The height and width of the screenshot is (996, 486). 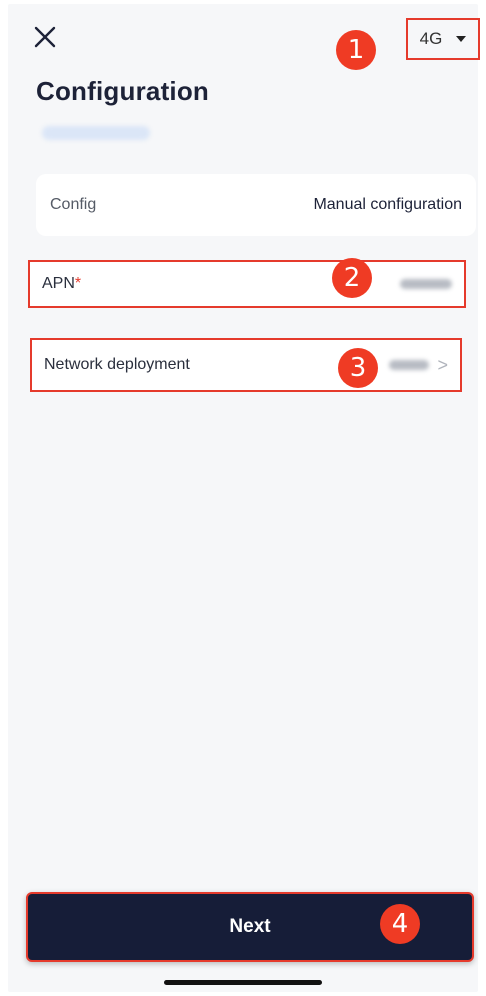 I want to click on network-deployment-value-redacted, so click(x=409, y=365).